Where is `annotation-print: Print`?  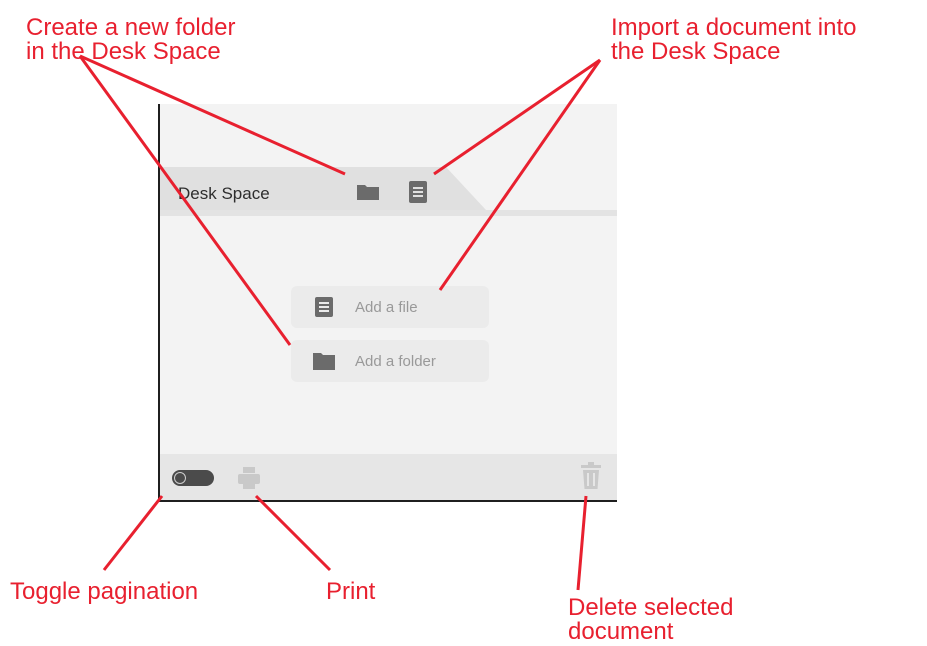
annotation-print: Print is located at coordinates (351, 591).